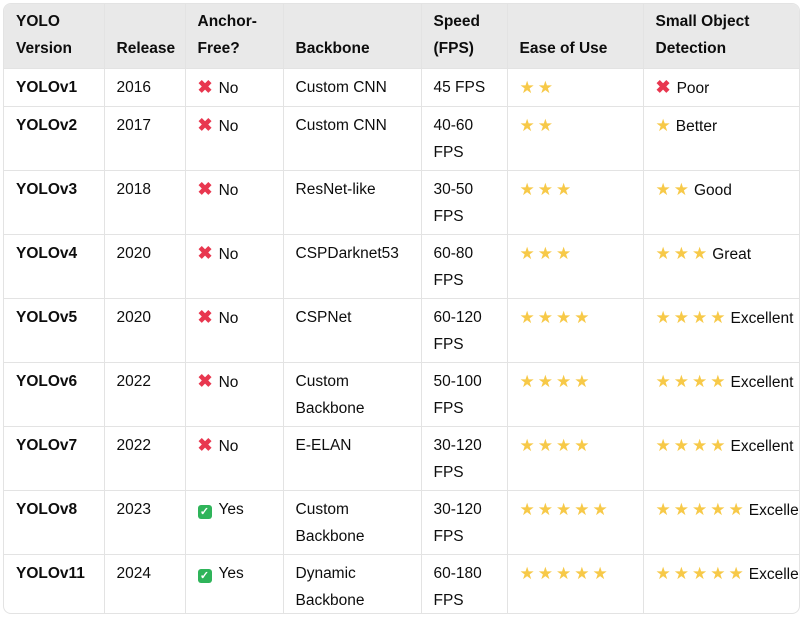 The width and height of the screenshot is (800, 617). Describe the element at coordinates (352, 87) in the screenshot. I see `cell-backbone: Custom CNN` at that location.